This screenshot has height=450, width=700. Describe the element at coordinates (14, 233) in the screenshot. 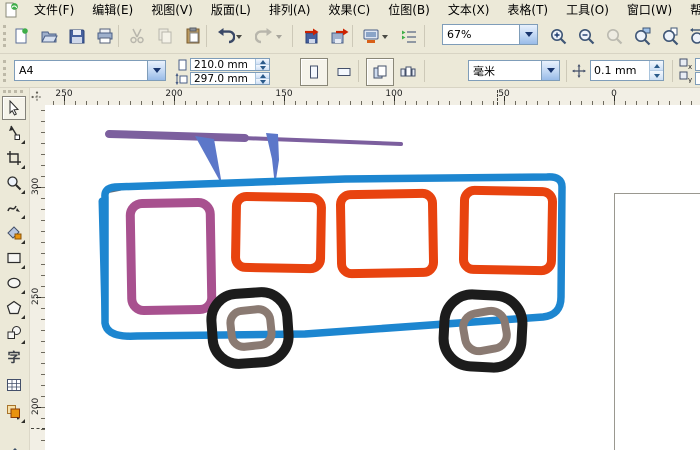

I see `tool-smart-fill` at that location.